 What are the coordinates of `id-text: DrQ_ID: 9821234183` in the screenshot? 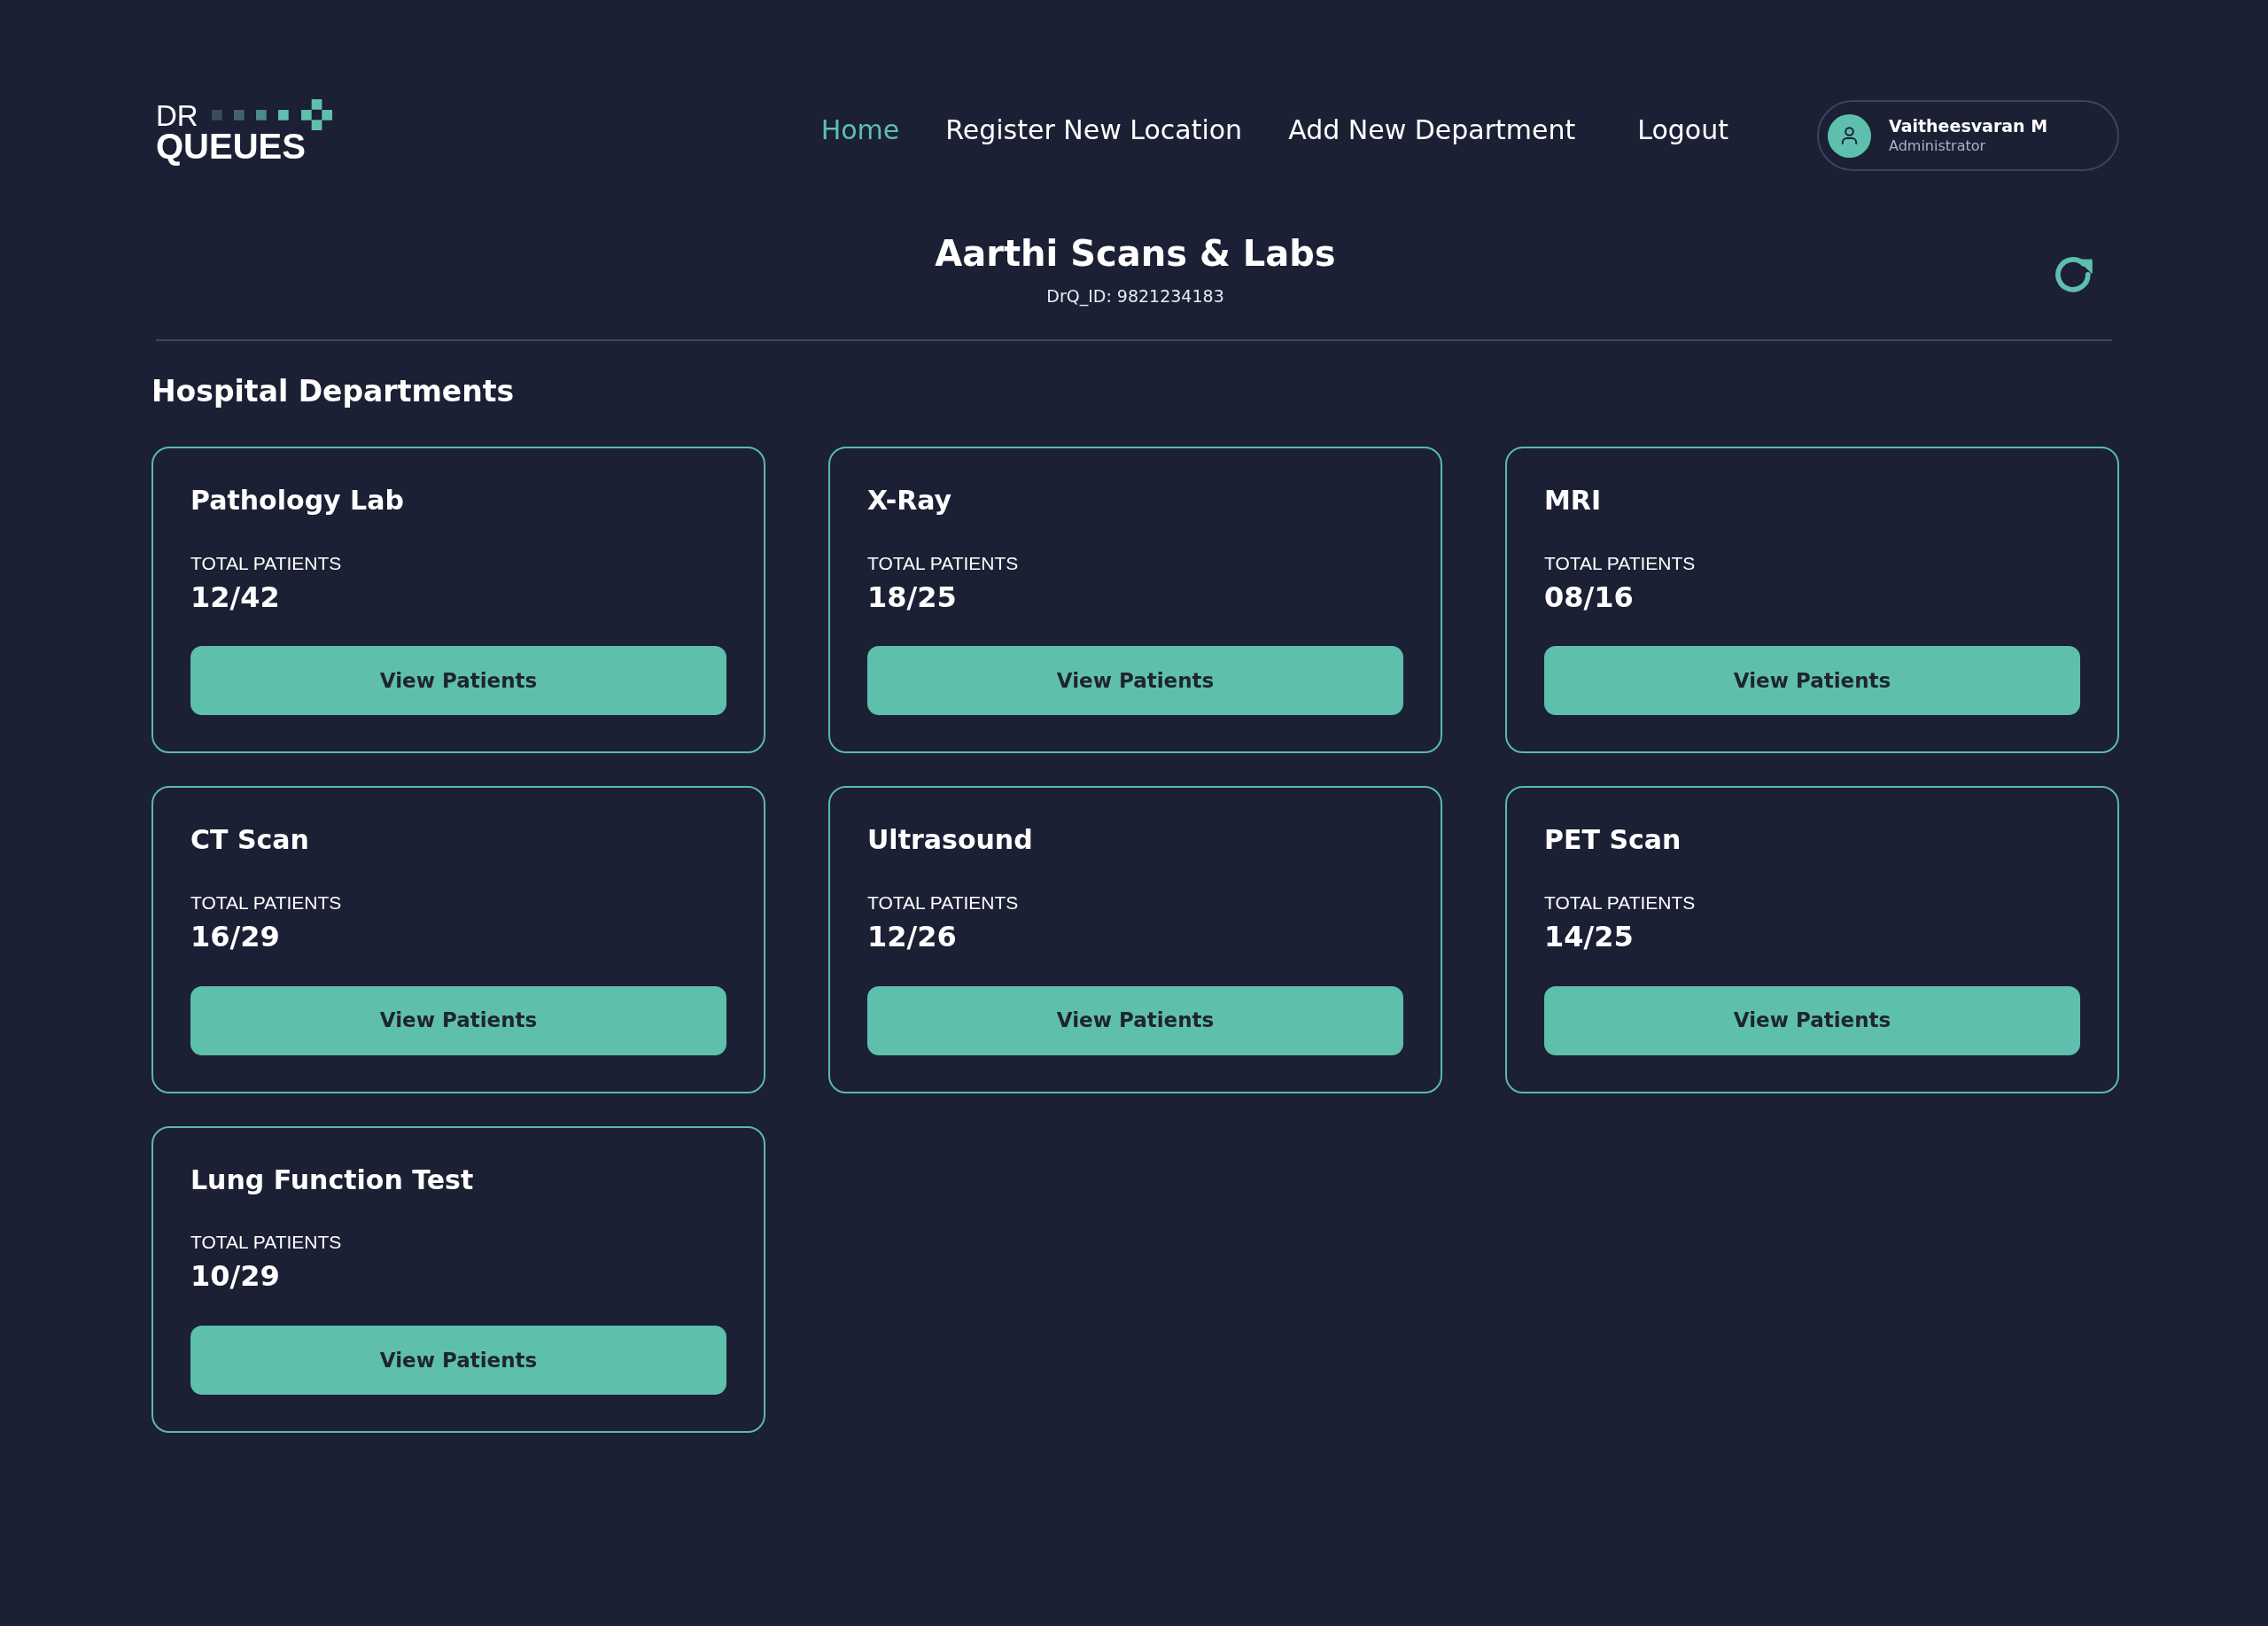 It's located at (1135, 296).